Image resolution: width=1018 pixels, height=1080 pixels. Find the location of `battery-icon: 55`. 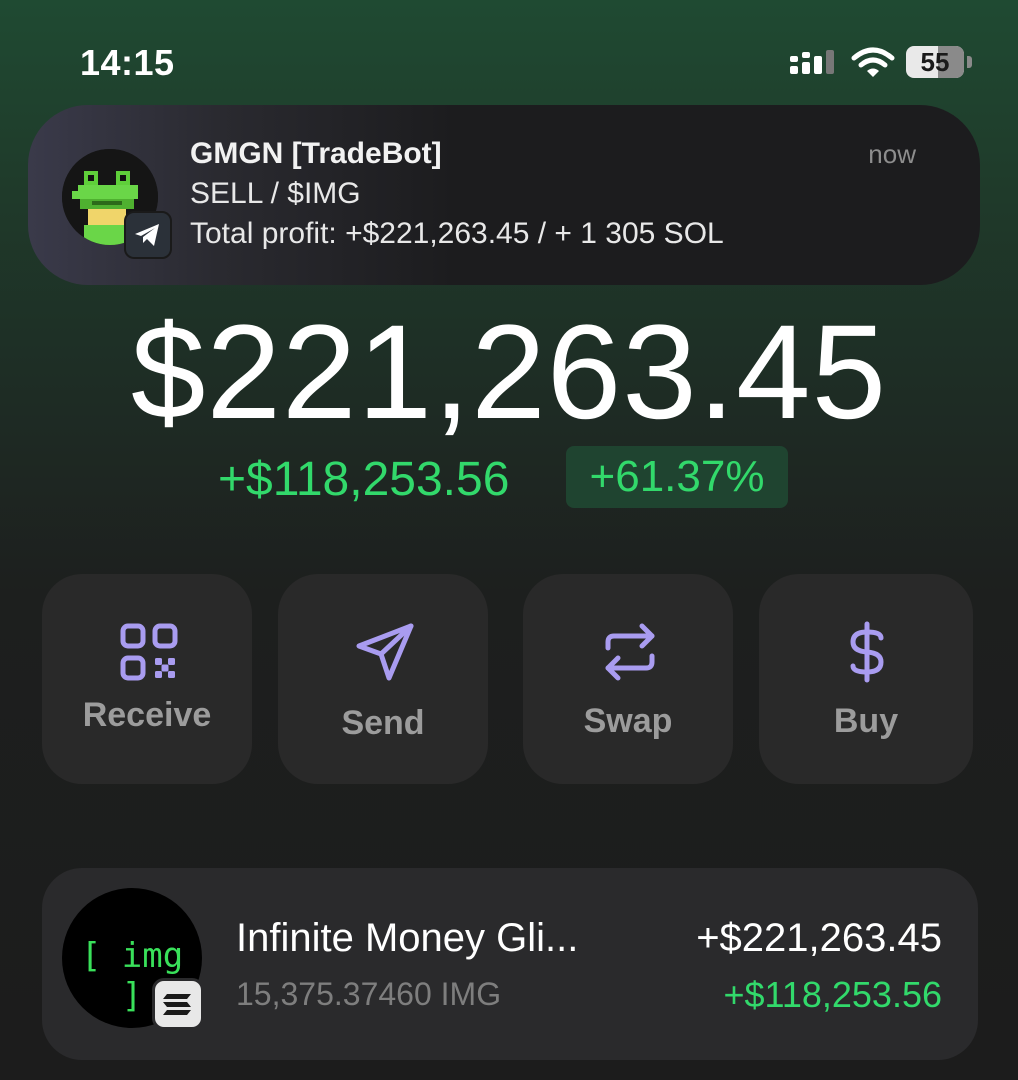

battery-icon: 55 is located at coordinates (939, 63).